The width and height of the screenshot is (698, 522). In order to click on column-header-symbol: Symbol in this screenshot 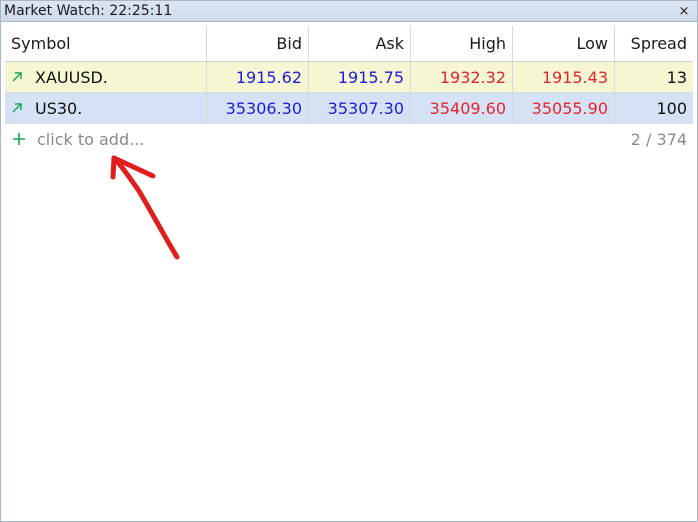, I will do `click(106, 43)`.